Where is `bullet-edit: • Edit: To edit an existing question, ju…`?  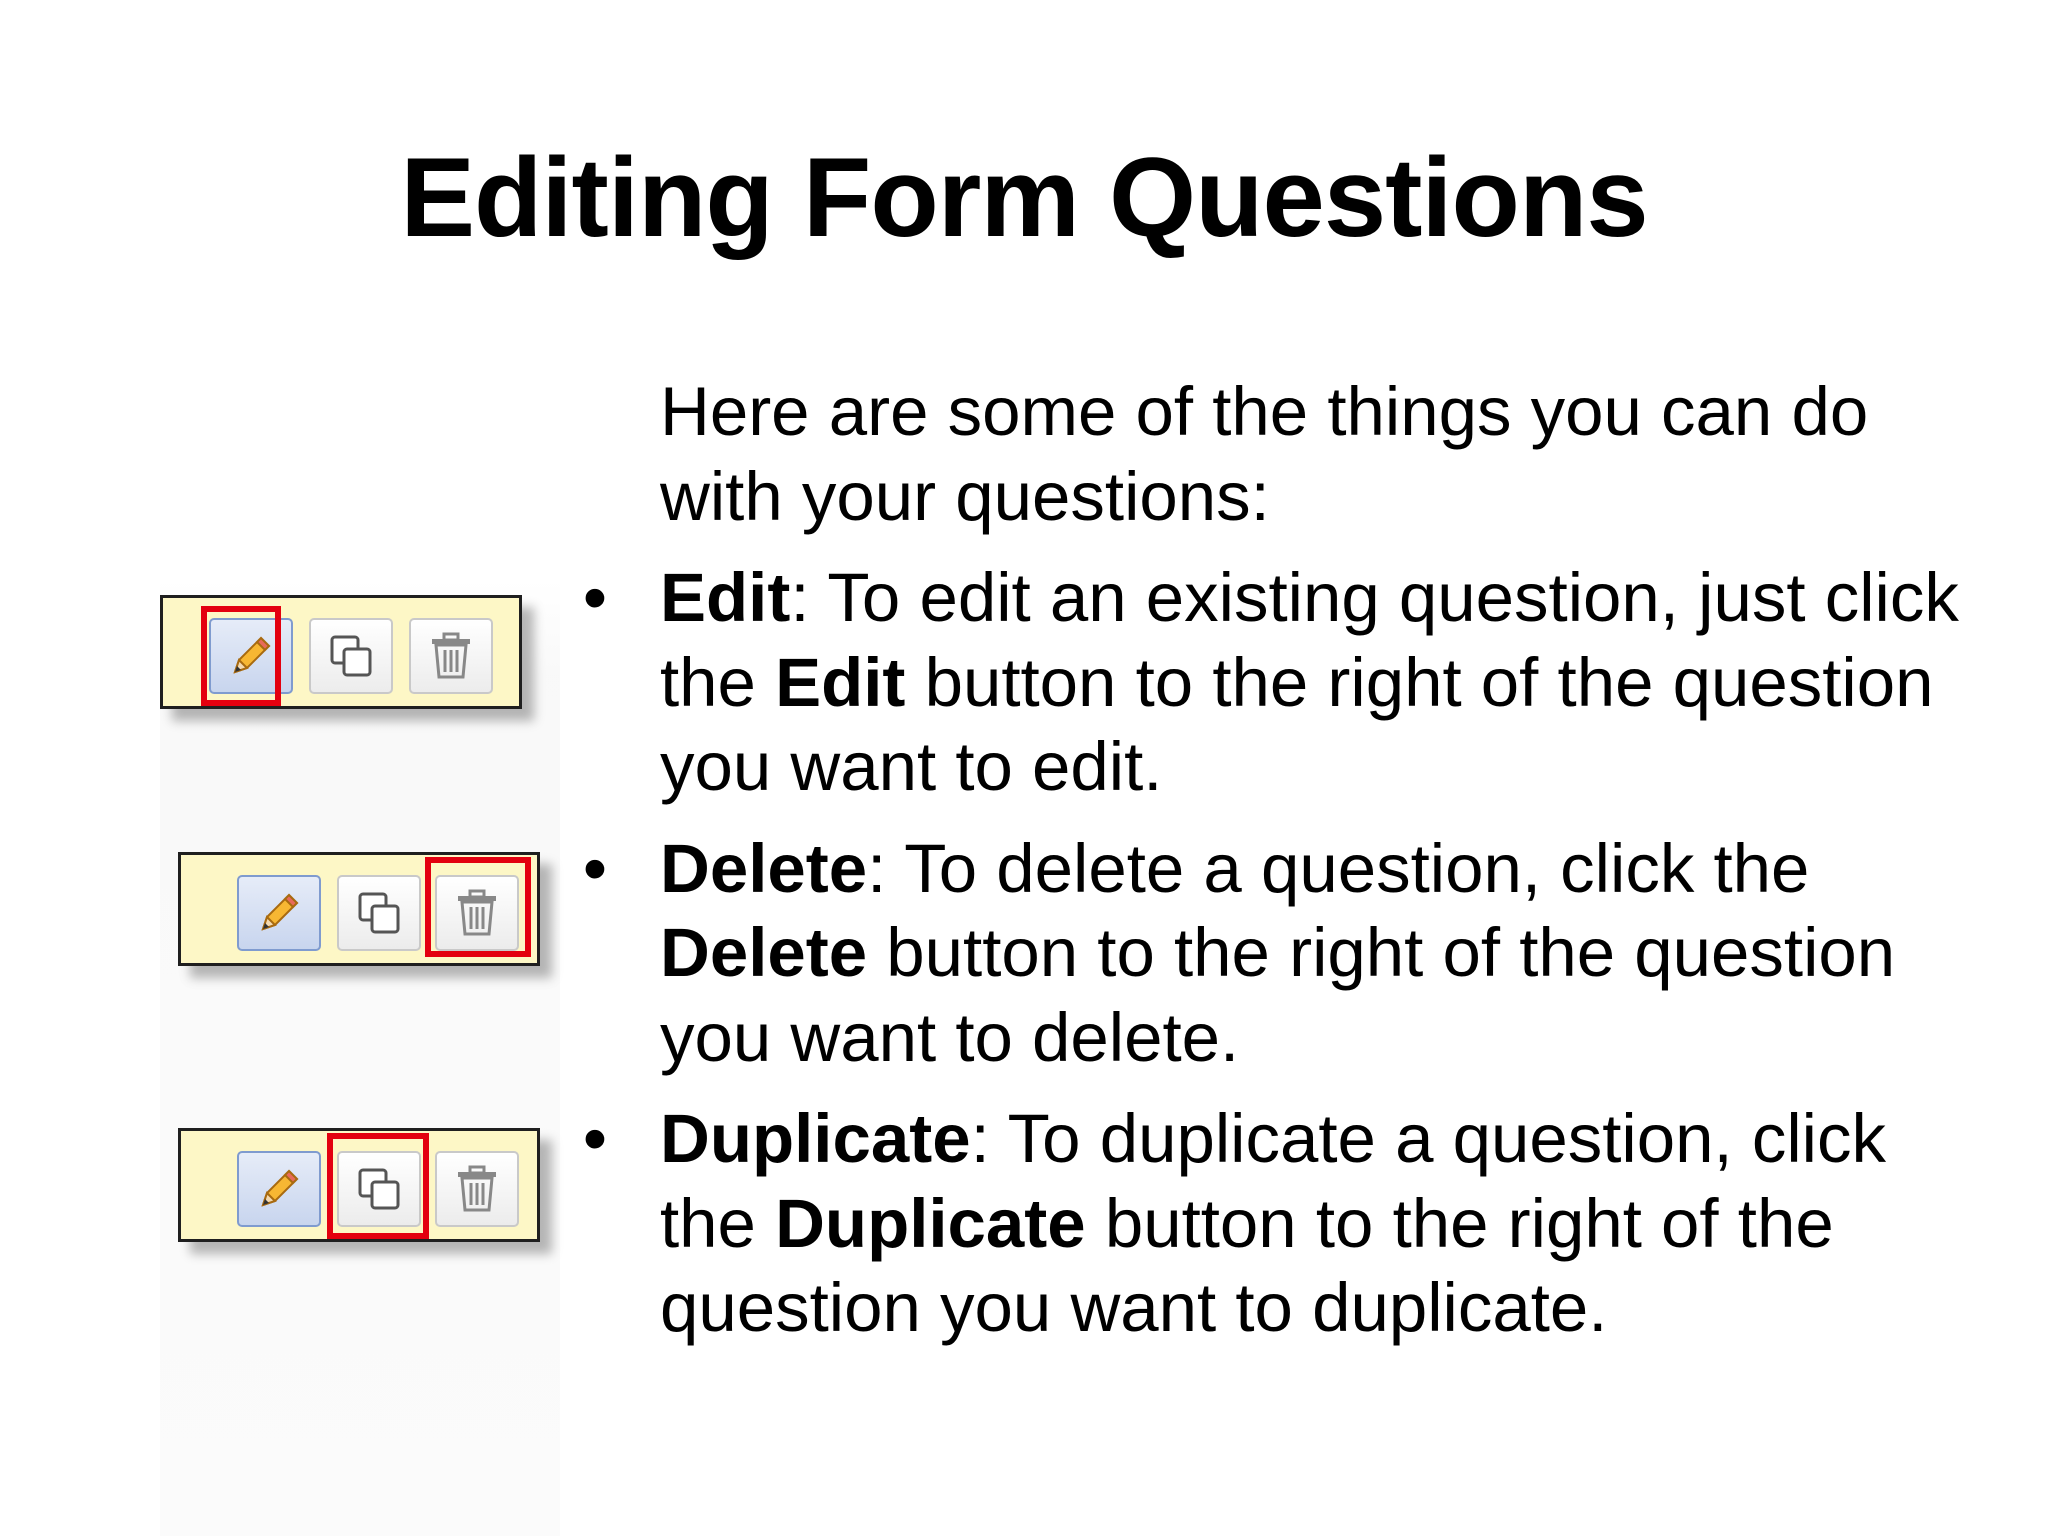
bullet-edit: • Edit: To edit an existing question, ju… is located at coordinates (1280, 683).